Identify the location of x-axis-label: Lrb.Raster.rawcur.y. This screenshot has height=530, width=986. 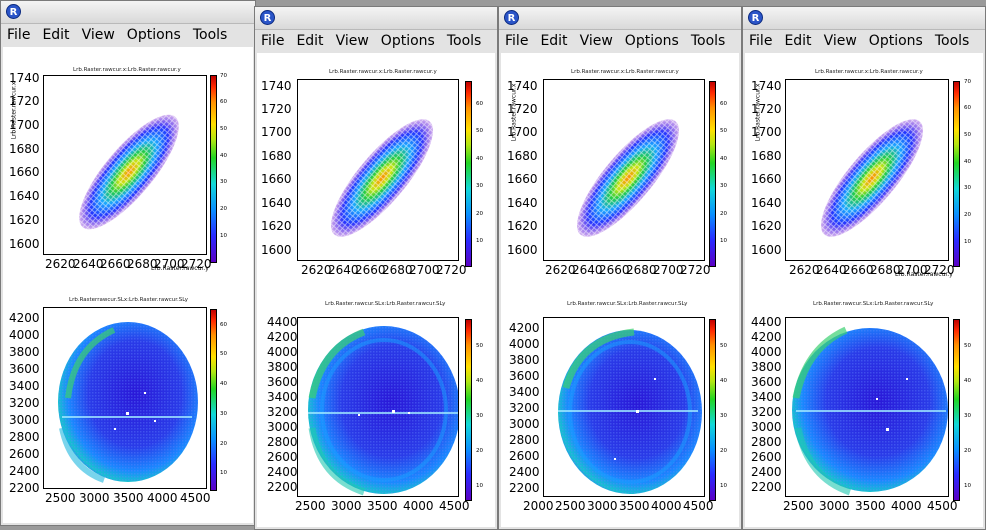
(924, 274).